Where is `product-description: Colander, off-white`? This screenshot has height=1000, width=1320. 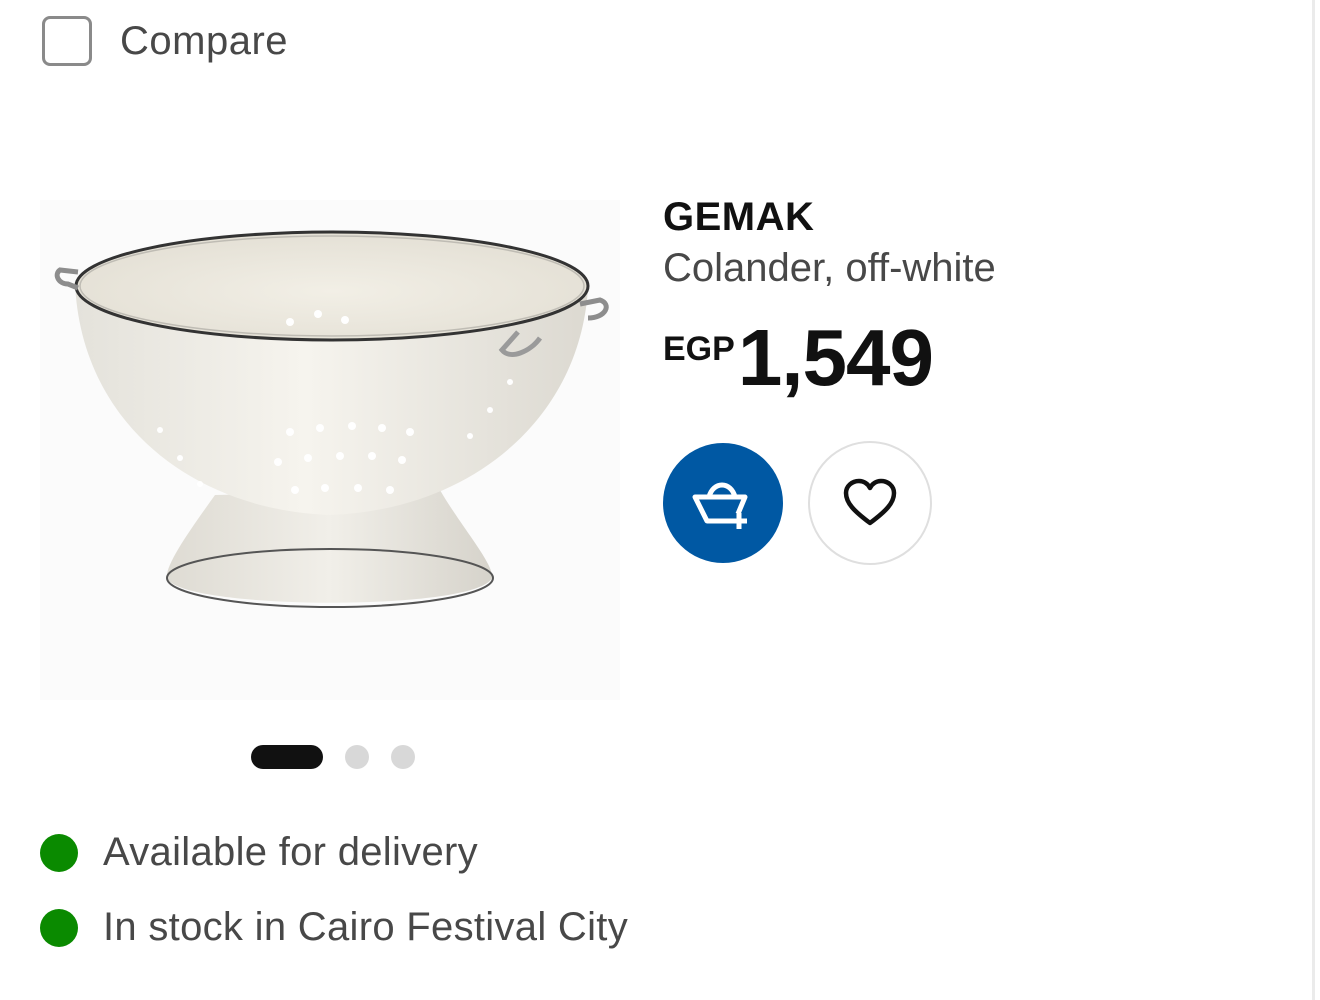 product-description: Colander, off-white is located at coordinates (829, 268).